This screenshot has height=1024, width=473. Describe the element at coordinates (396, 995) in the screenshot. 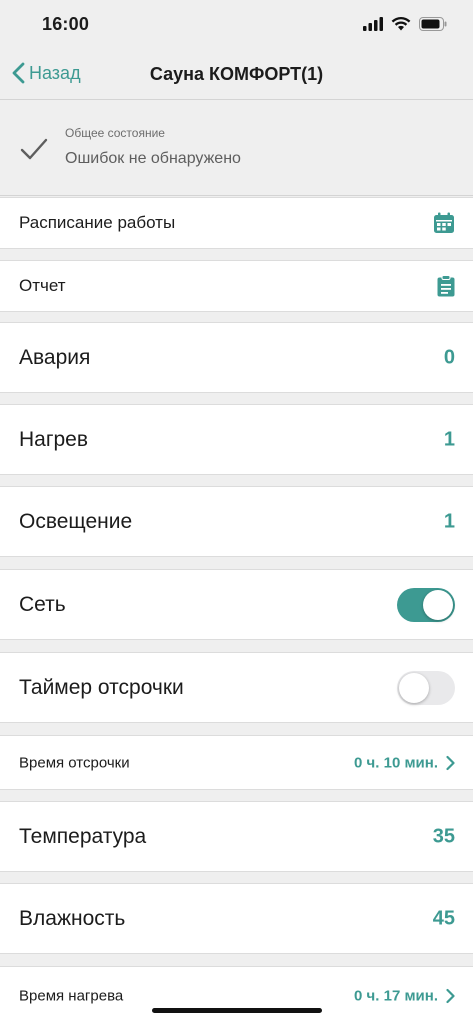

I see `heating-time-value: 0 ч. 17 мин.` at that location.